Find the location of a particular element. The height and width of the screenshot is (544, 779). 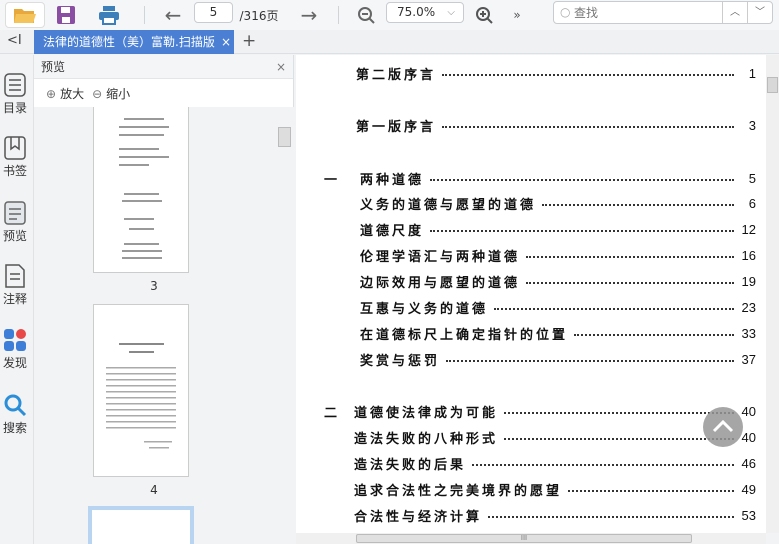

zoom-out-icon: ⊖ is located at coordinates (97, 94).